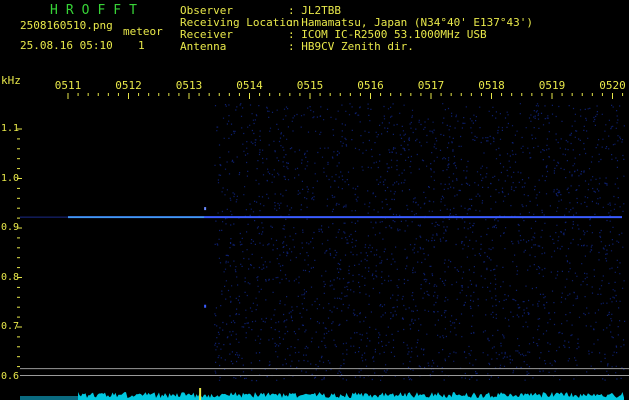 This screenshot has height=400, width=629. I want to click on noise-level-trace, so click(351, 396).